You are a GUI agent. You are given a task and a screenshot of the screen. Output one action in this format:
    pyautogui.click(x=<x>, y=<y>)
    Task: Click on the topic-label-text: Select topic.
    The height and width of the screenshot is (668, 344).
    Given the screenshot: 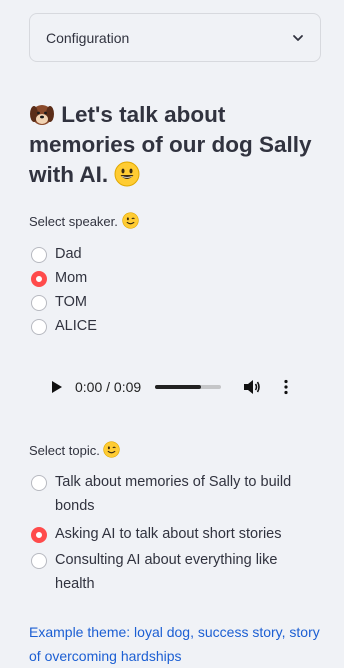 What is the action you would take?
    pyautogui.click(x=64, y=450)
    